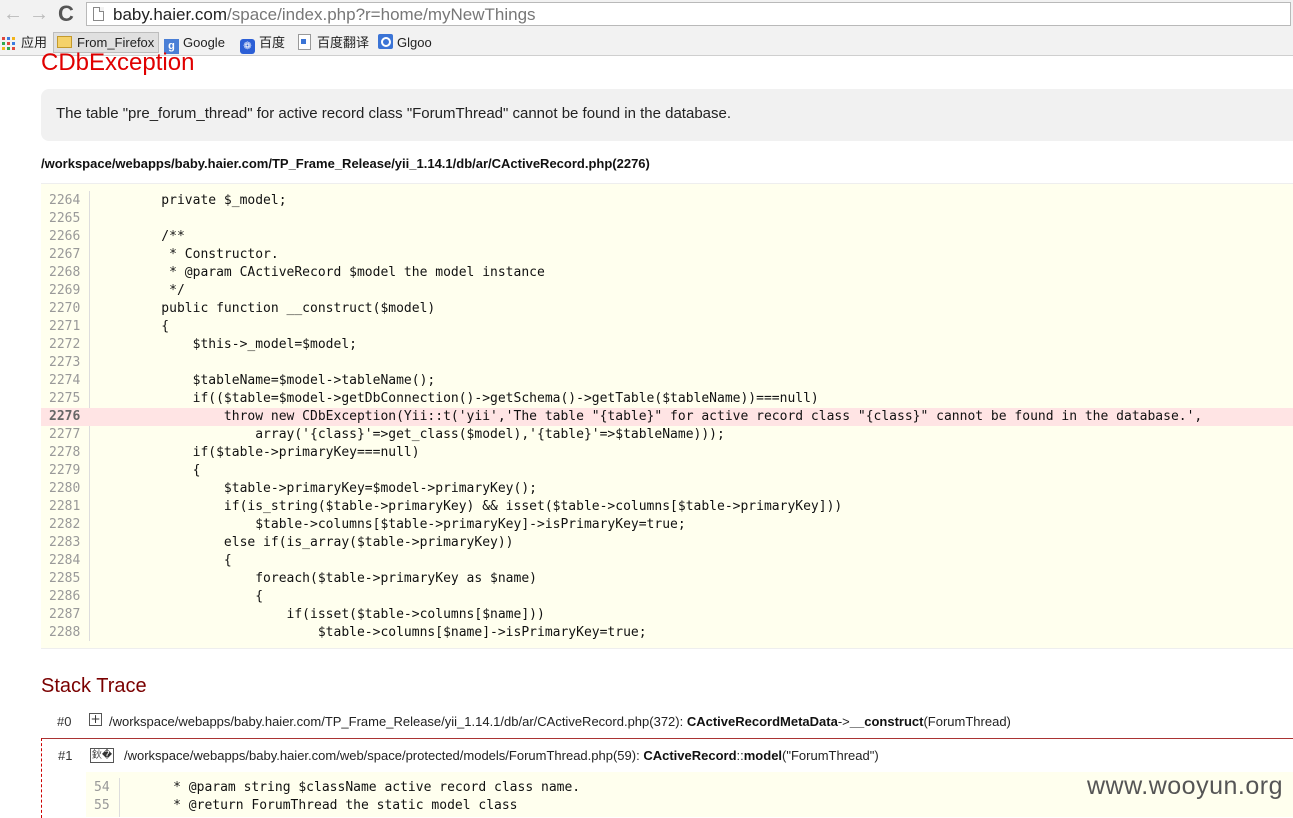 The image size is (1293, 818). What do you see at coordinates (283, 308) in the screenshot?
I see `code-text: public function __construct($model)` at bounding box center [283, 308].